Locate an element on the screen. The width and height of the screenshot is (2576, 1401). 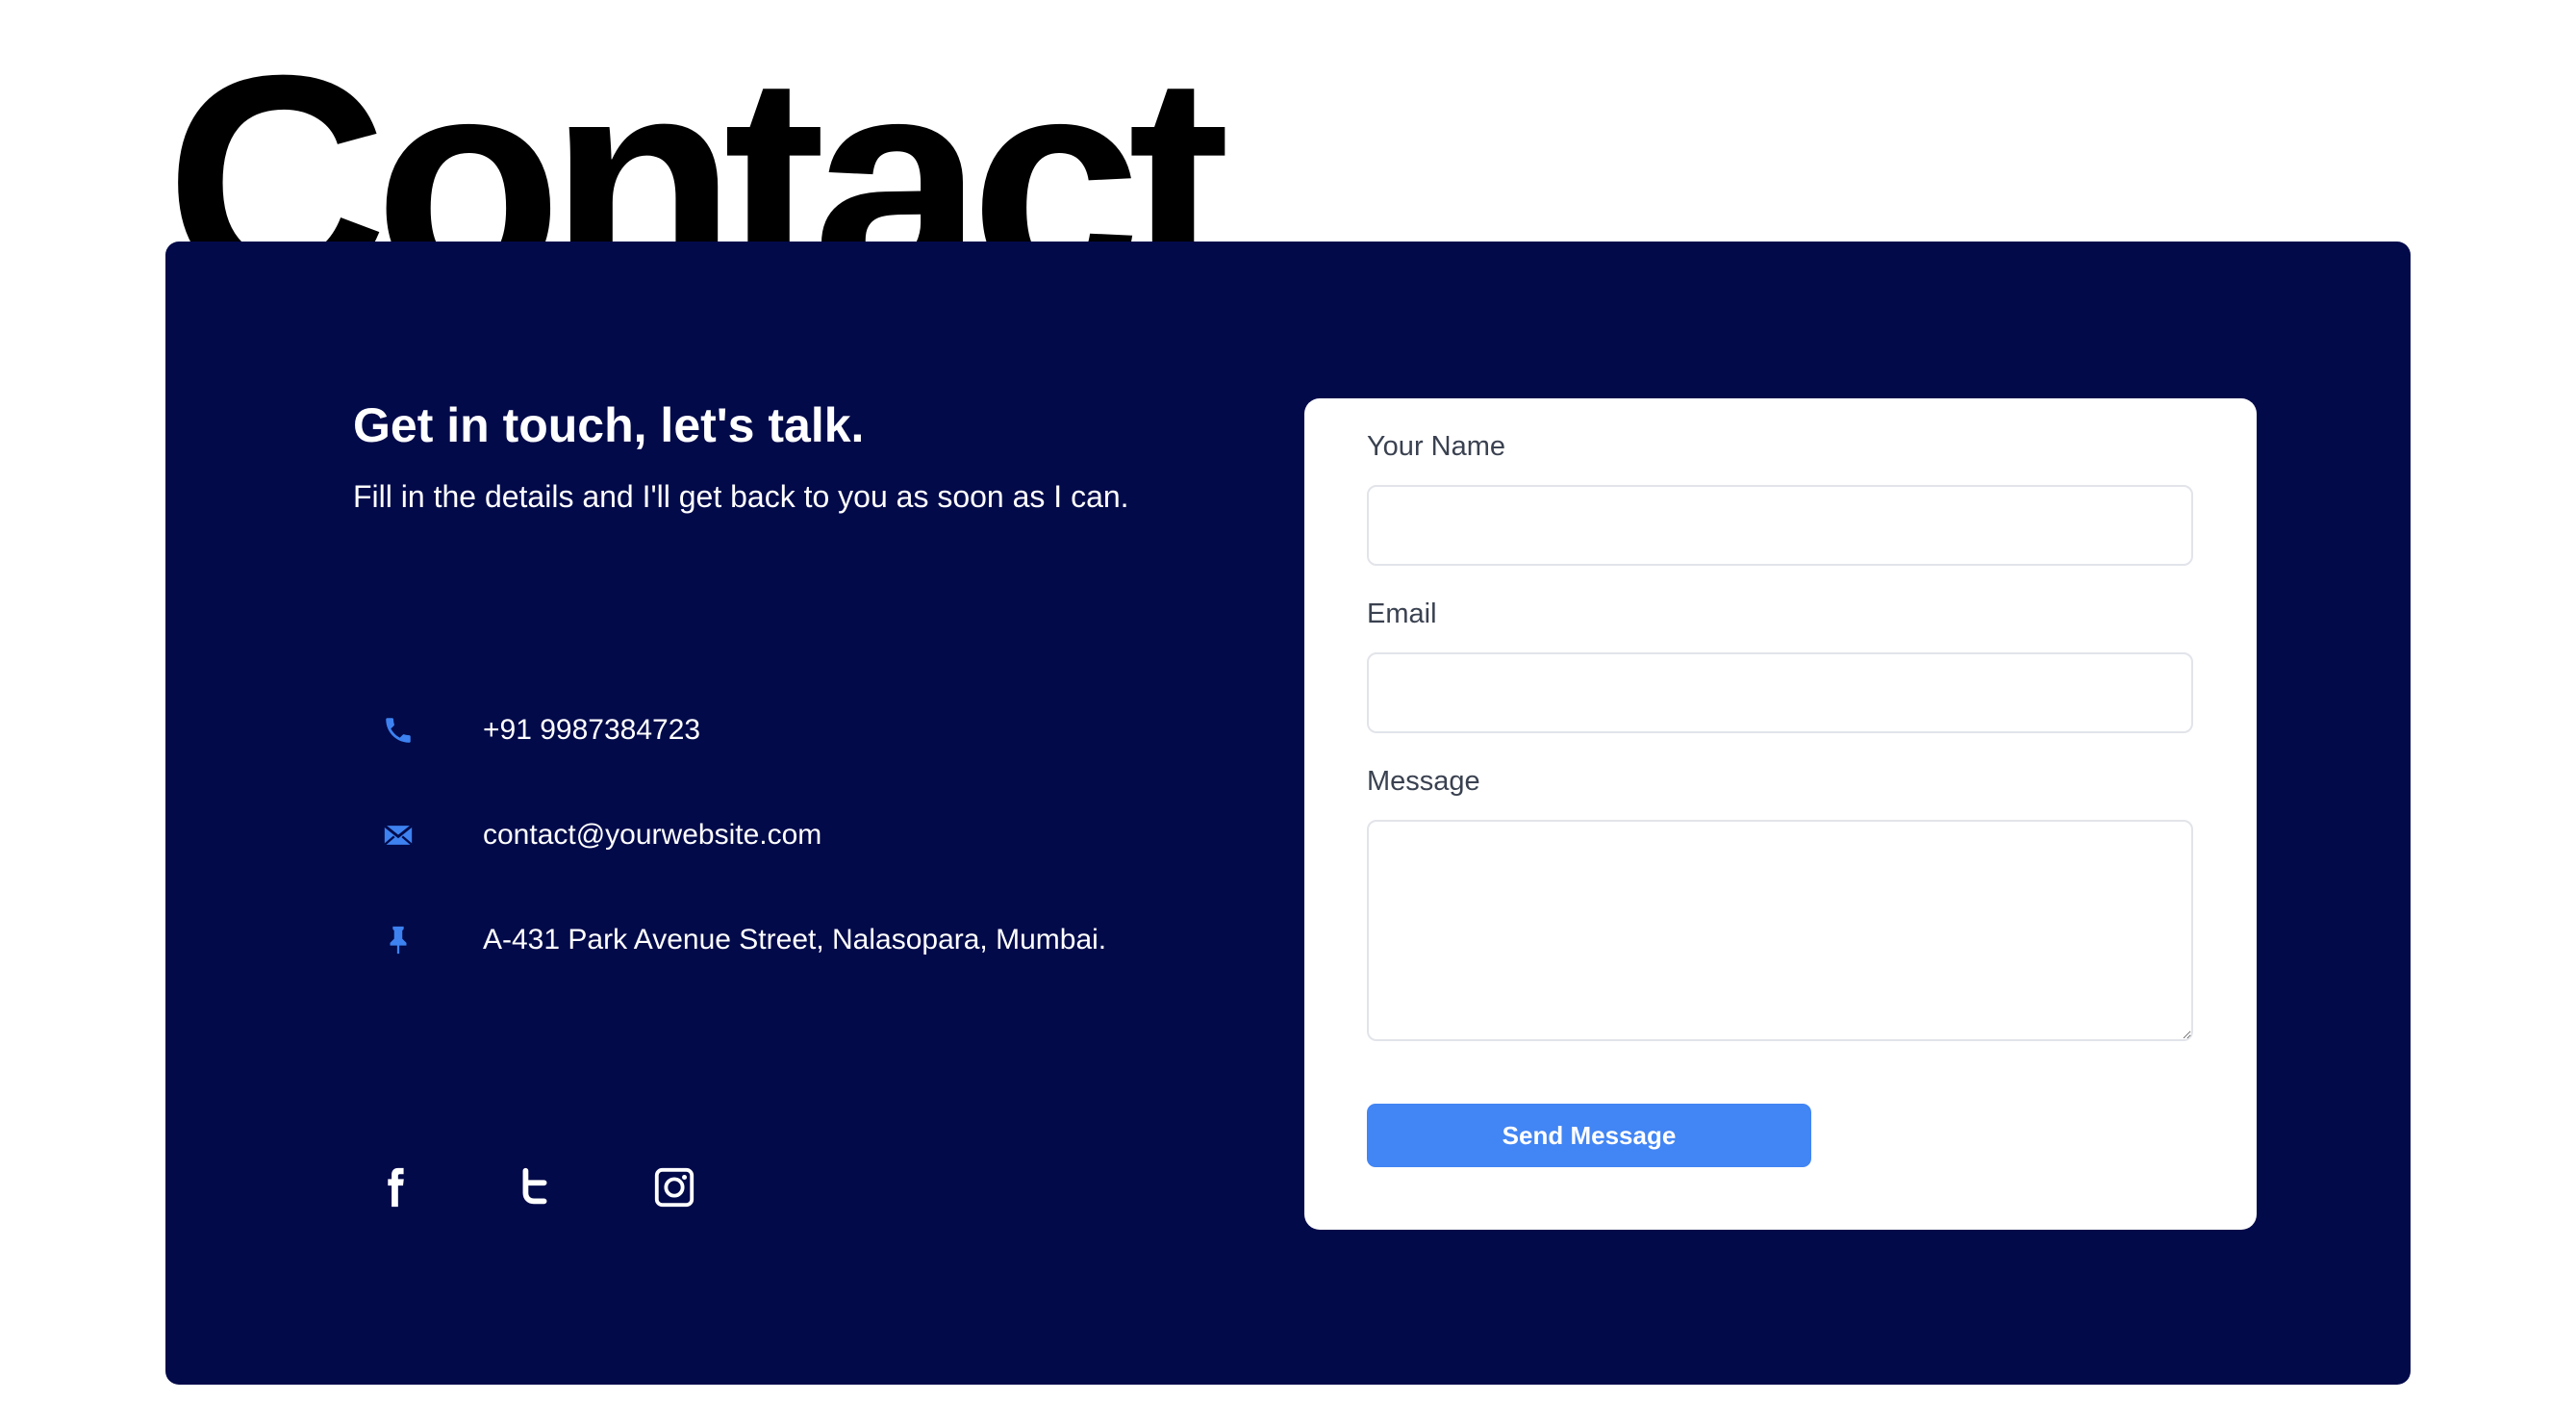
contact-phone-row: +91 9987384723 is located at coordinates (539, 731).